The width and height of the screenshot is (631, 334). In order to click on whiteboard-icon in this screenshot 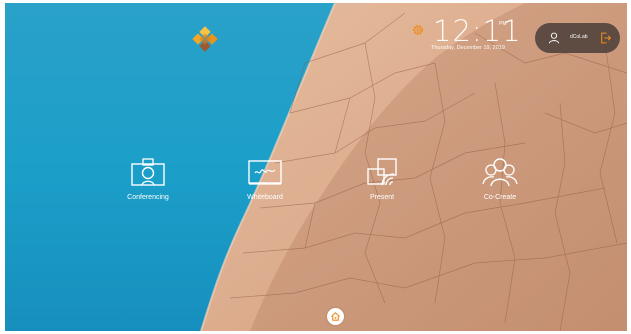, I will do `click(265, 172)`.